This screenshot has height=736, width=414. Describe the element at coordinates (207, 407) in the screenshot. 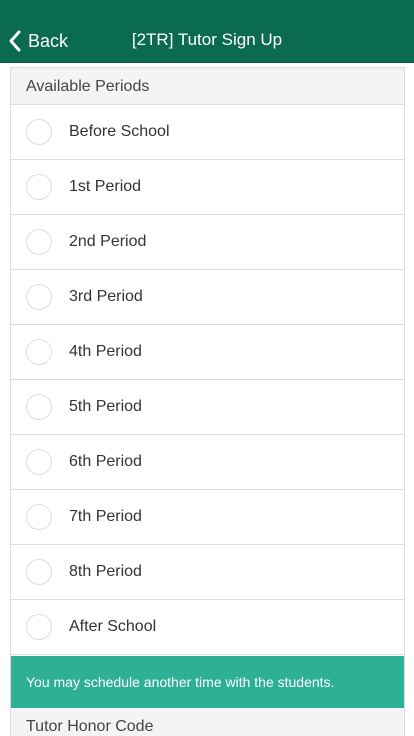

I see `period-item-5th: 5th Period` at that location.